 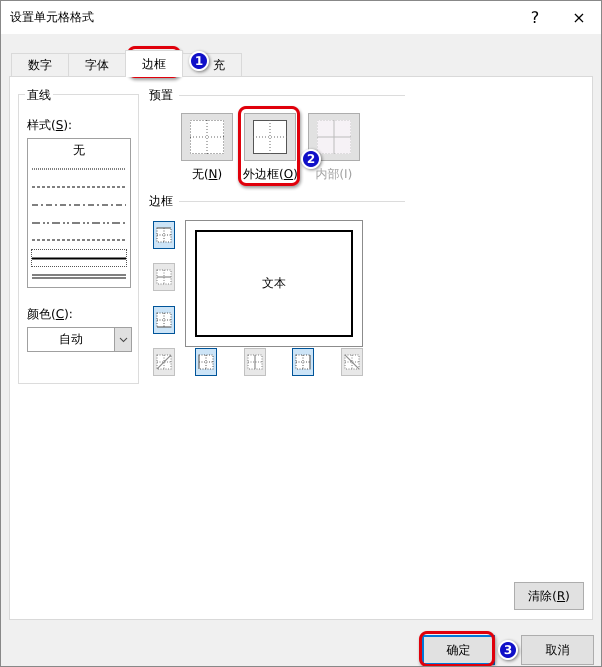 What do you see at coordinates (508, 650) in the screenshot?
I see `step-badge: 3` at bounding box center [508, 650].